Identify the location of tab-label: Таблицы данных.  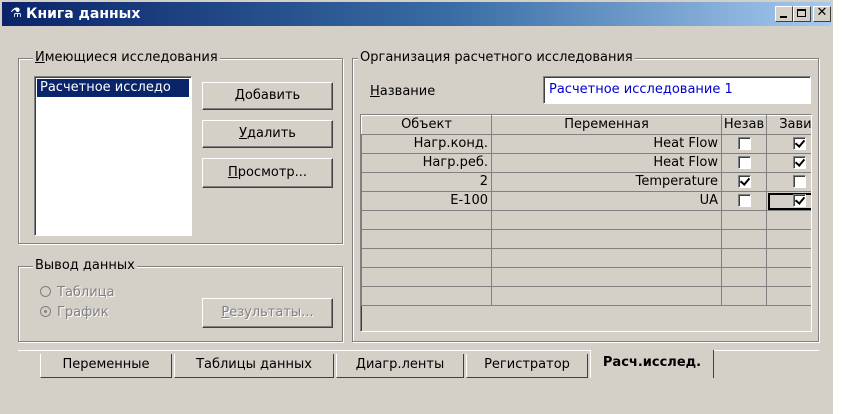
(254, 364).